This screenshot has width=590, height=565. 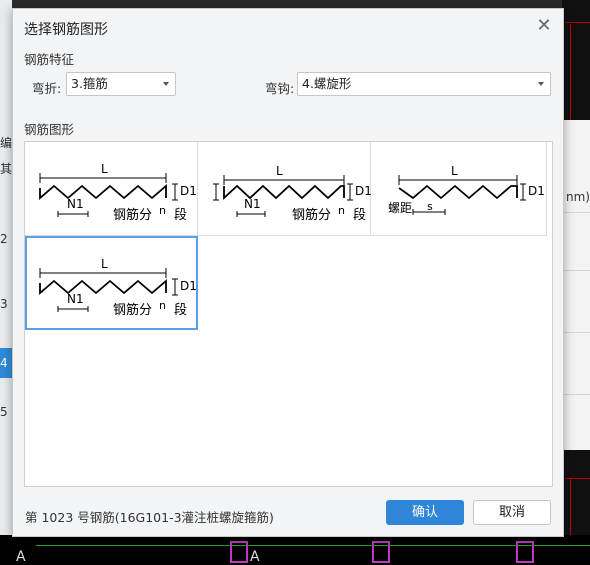 I want to click on hook-select: 4.螺旋形, so click(x=424, y=84).